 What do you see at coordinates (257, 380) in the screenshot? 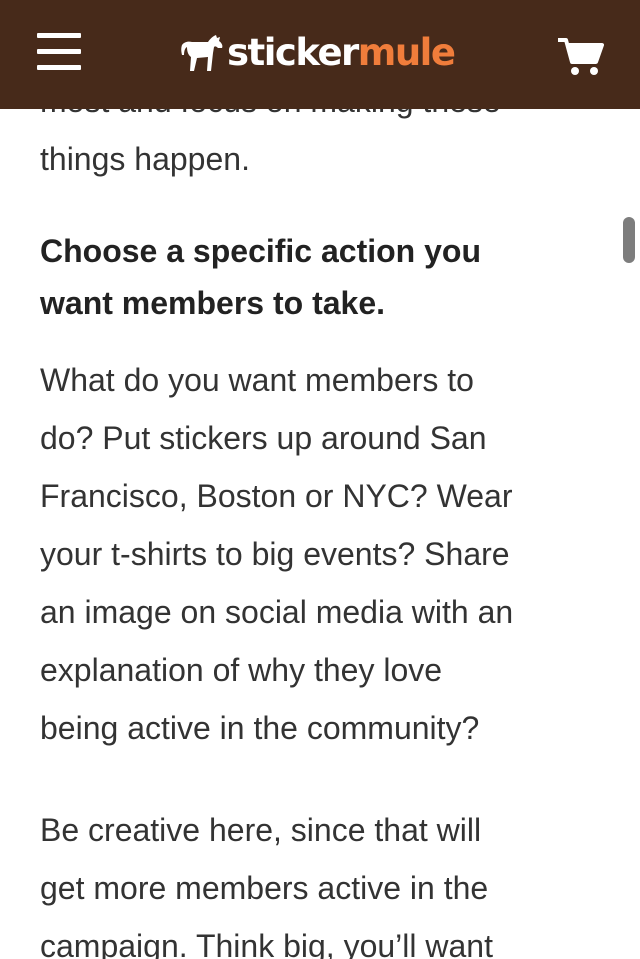
I see `text-line: What do you want members to` at bounding box center [257, 380].